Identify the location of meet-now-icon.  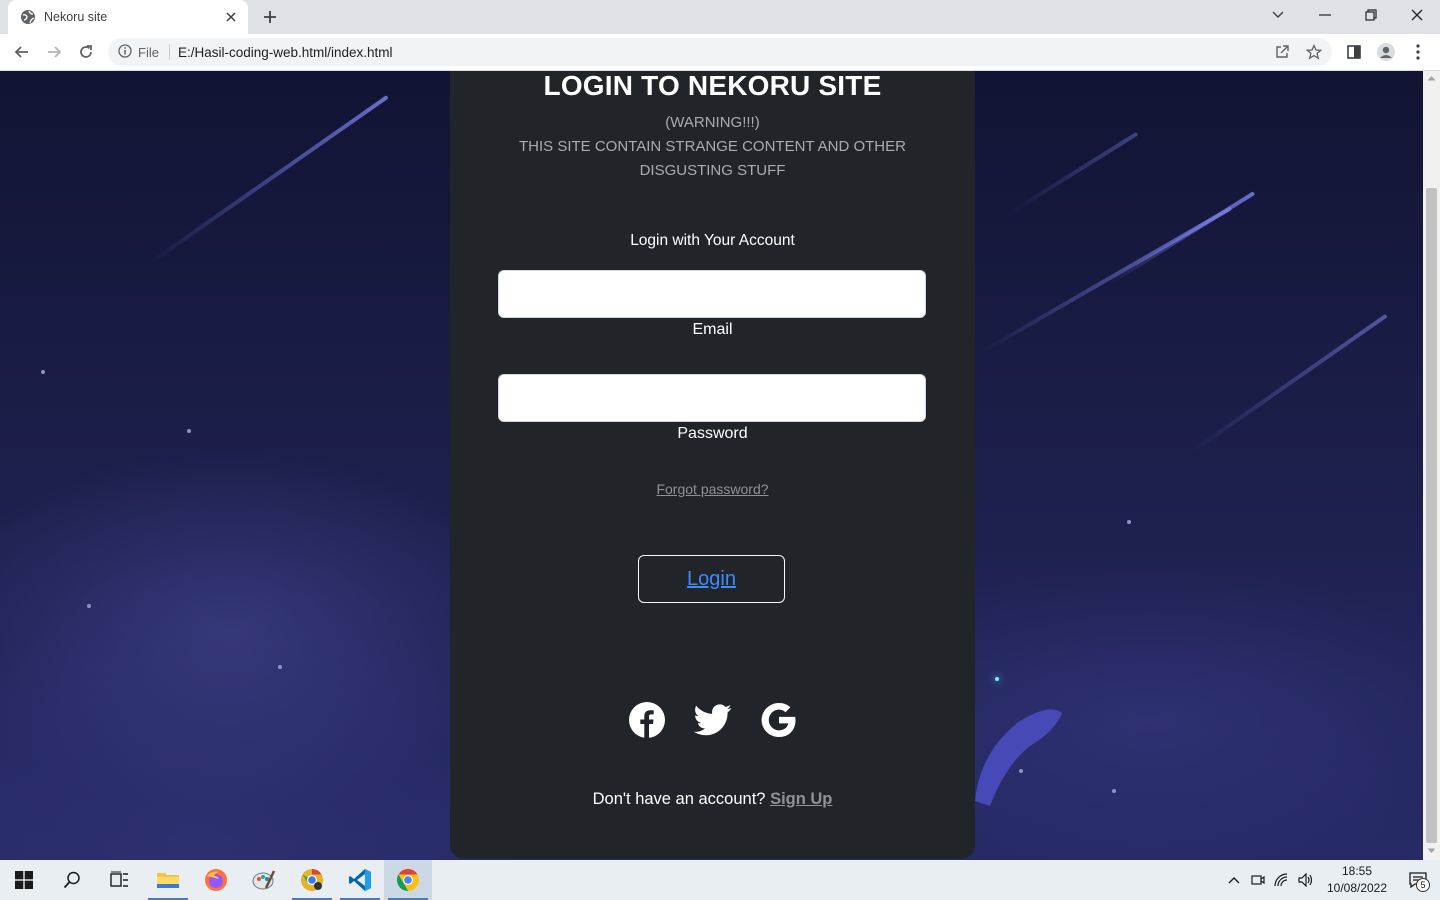
(1258, 880).